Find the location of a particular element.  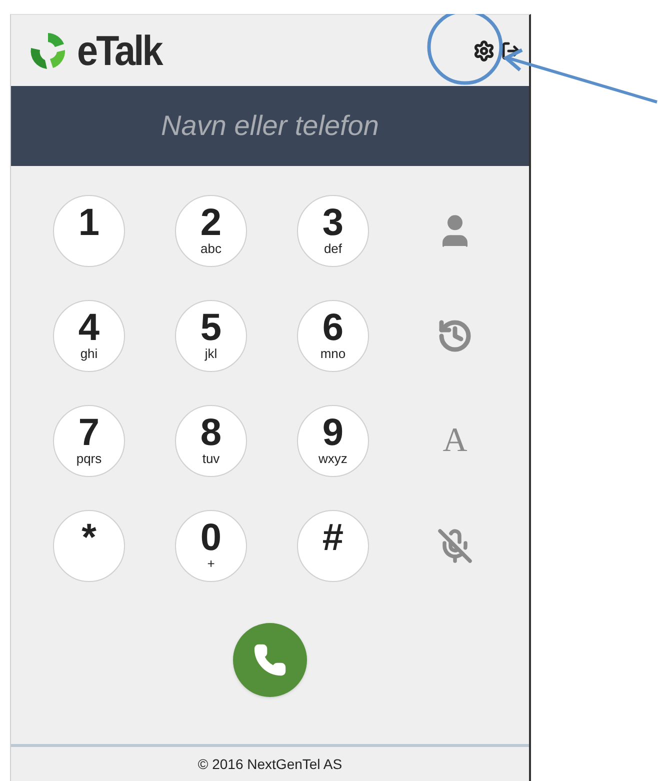

logout-button is located at coordinates (511, 50).